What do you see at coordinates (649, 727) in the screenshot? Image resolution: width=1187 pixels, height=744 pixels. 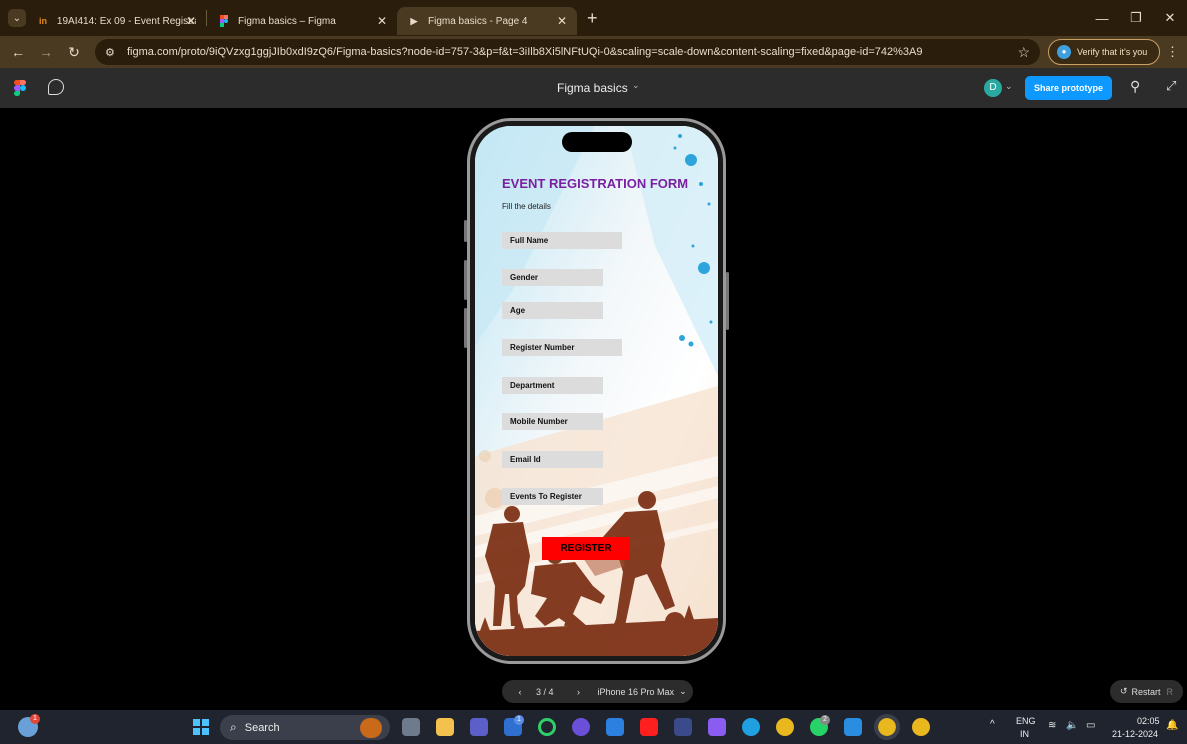 I see `youtube-icon` at bounding box center [649, 727].